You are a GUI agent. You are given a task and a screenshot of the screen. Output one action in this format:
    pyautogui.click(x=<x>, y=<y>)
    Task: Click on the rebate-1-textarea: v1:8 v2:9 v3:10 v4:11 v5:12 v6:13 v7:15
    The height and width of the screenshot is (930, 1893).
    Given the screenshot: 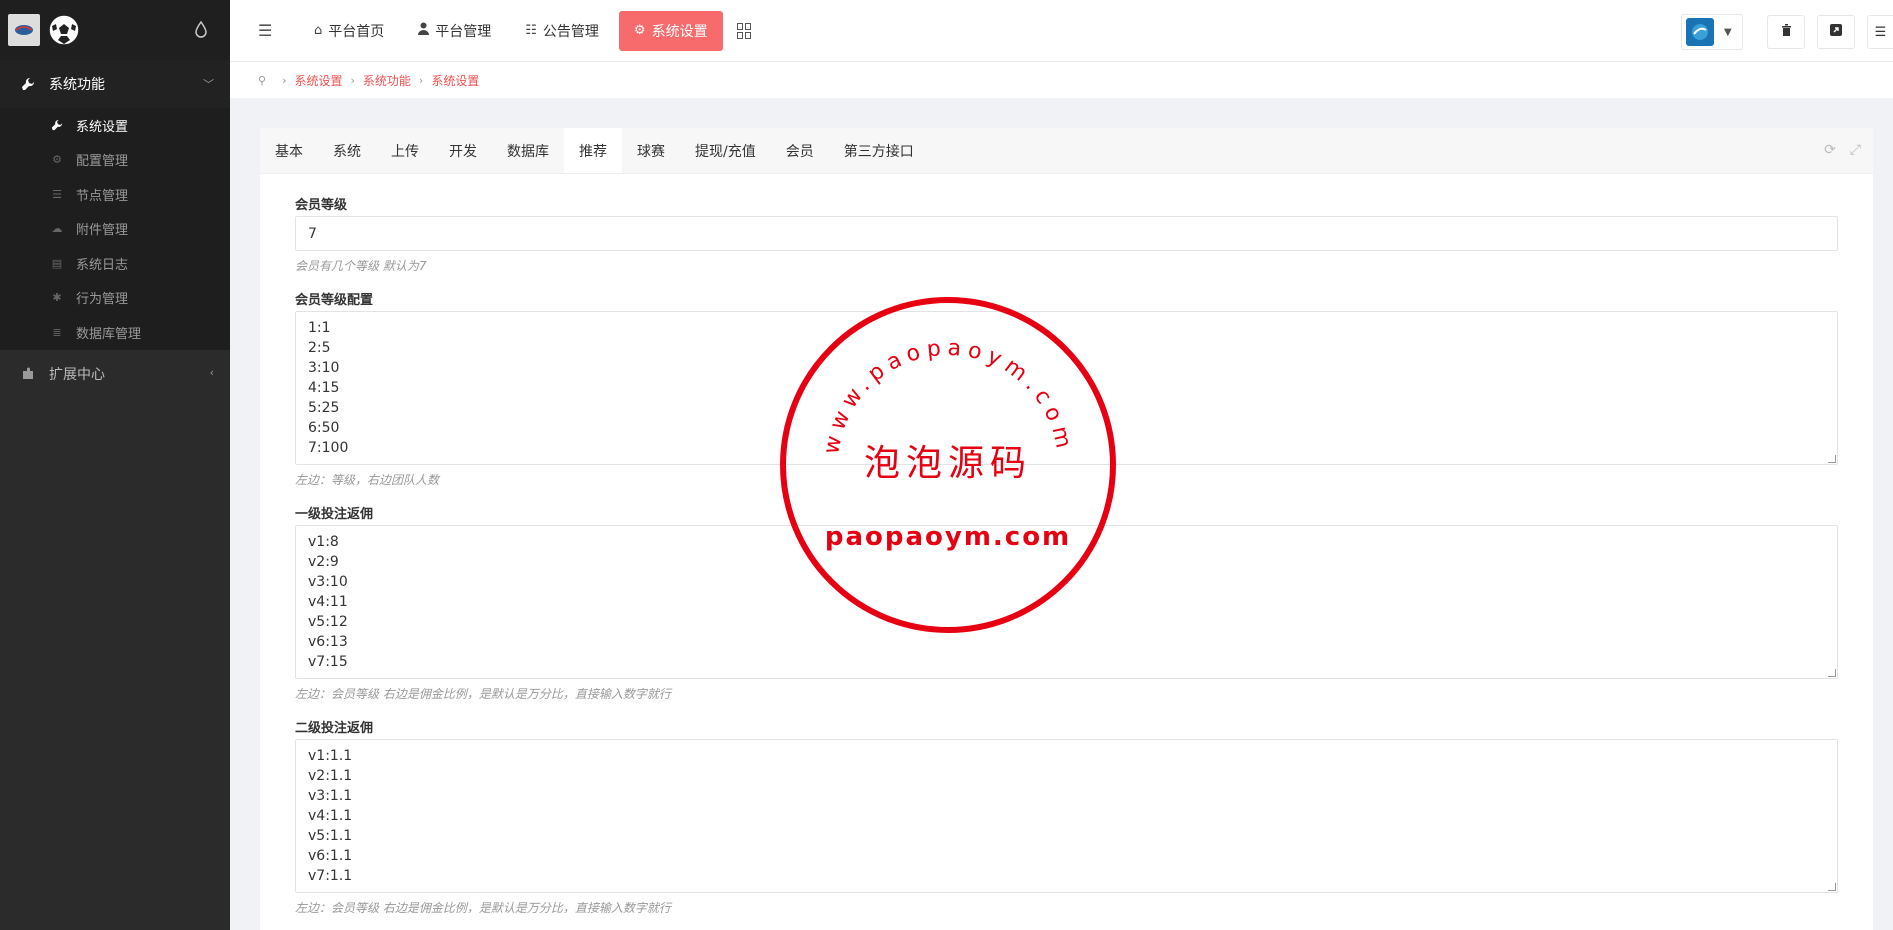 What is the action you would take?
    pyautogui.click(x=1066, y=602)
    